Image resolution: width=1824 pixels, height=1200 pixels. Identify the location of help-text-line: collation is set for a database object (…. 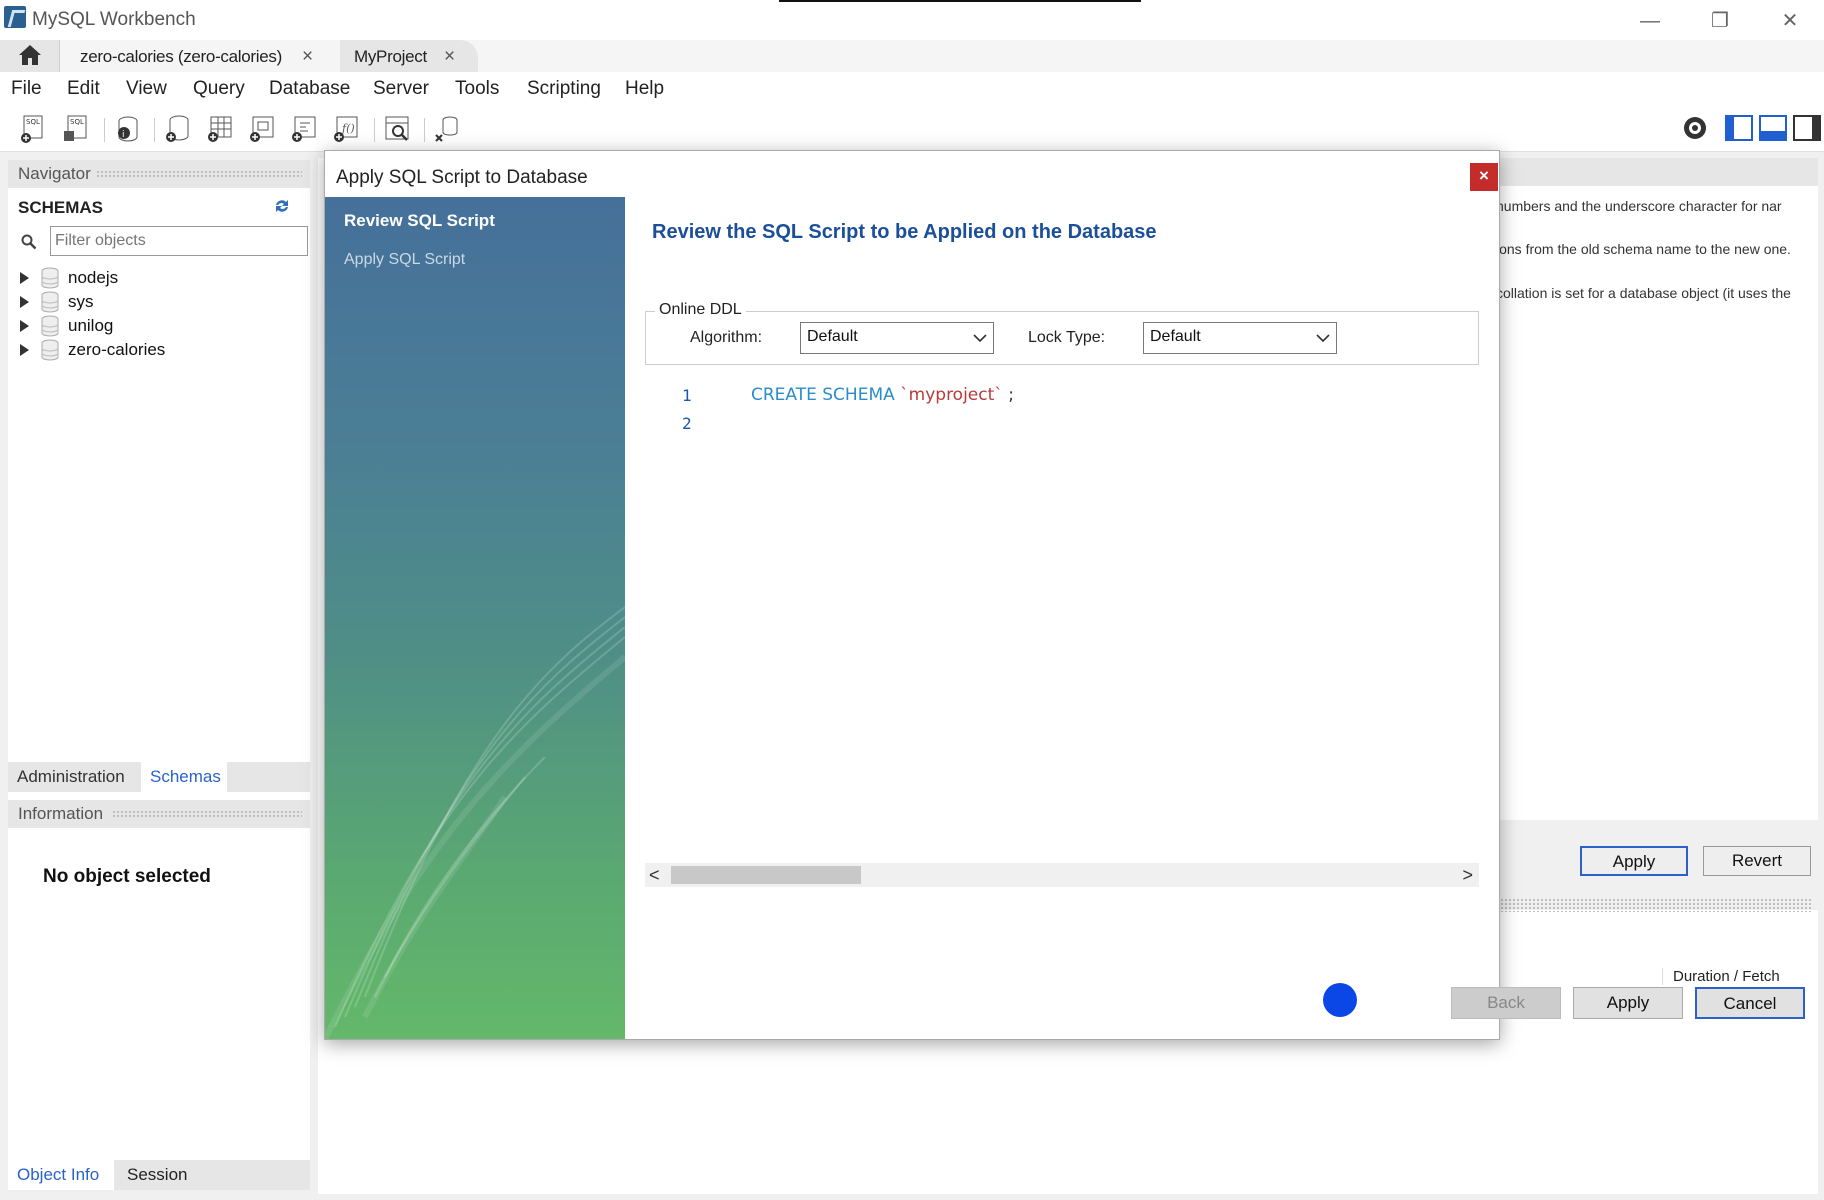
(1643, 293).